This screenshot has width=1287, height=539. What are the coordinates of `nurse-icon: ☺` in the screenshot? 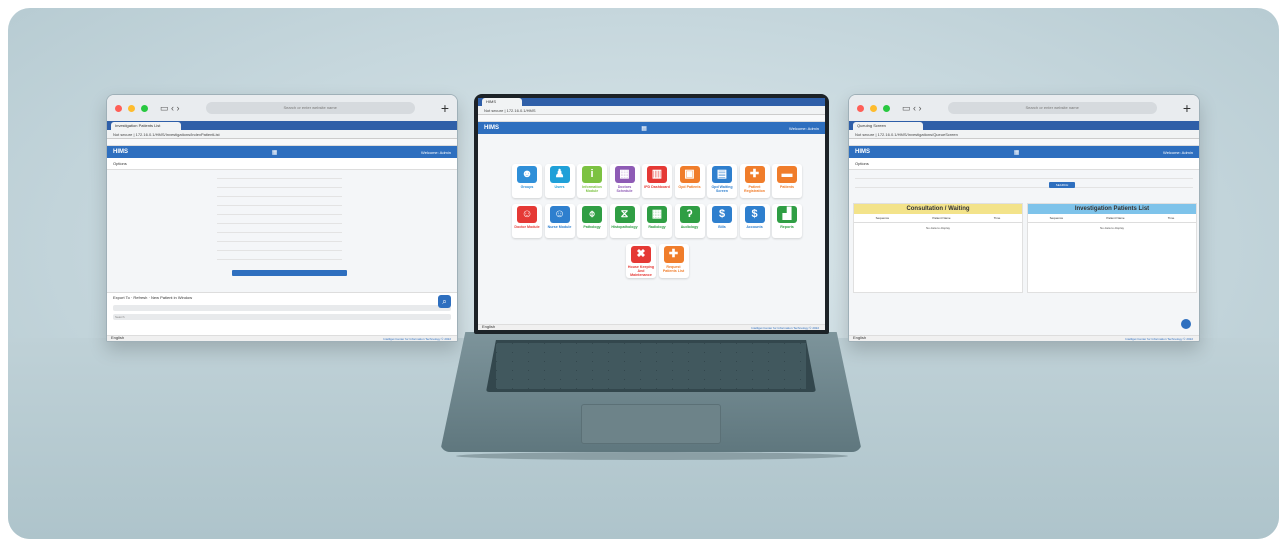 It's located at (559, 214).